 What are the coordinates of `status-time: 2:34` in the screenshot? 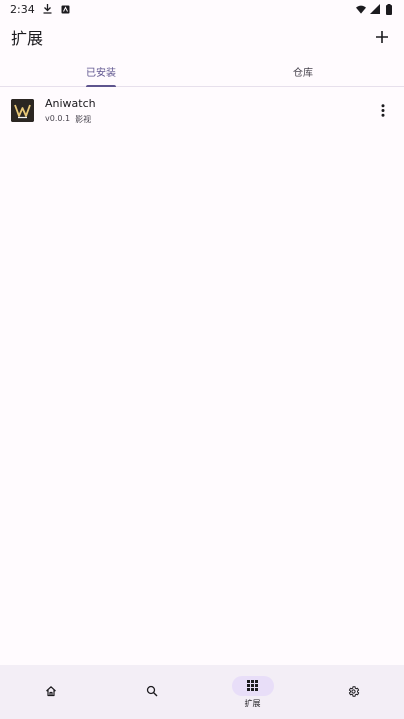 It's located at (22, 9).